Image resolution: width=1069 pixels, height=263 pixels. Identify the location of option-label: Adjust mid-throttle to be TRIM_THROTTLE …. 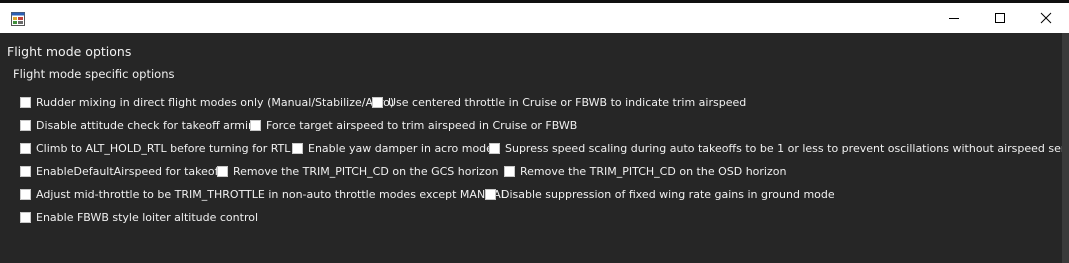
(271, 194).